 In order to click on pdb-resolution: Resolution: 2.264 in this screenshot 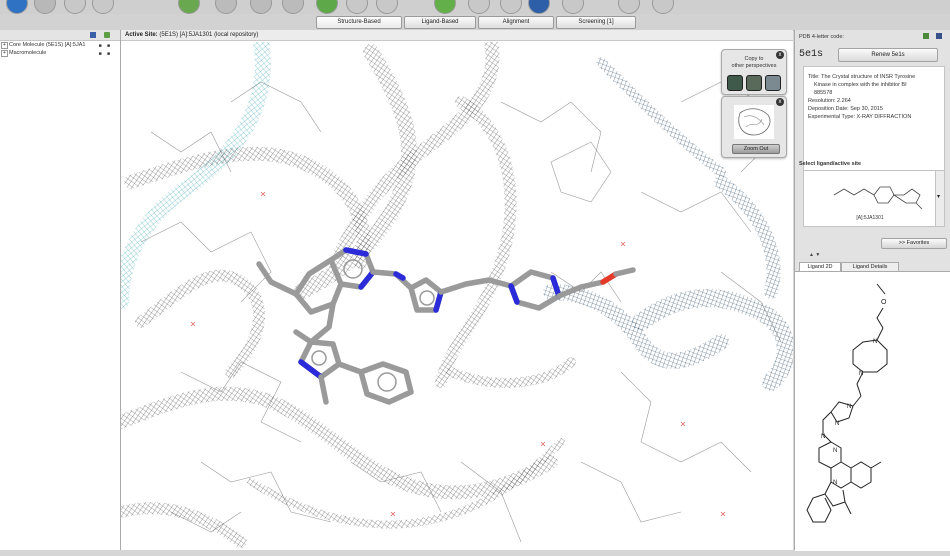, I will do `click(829, 101)`.